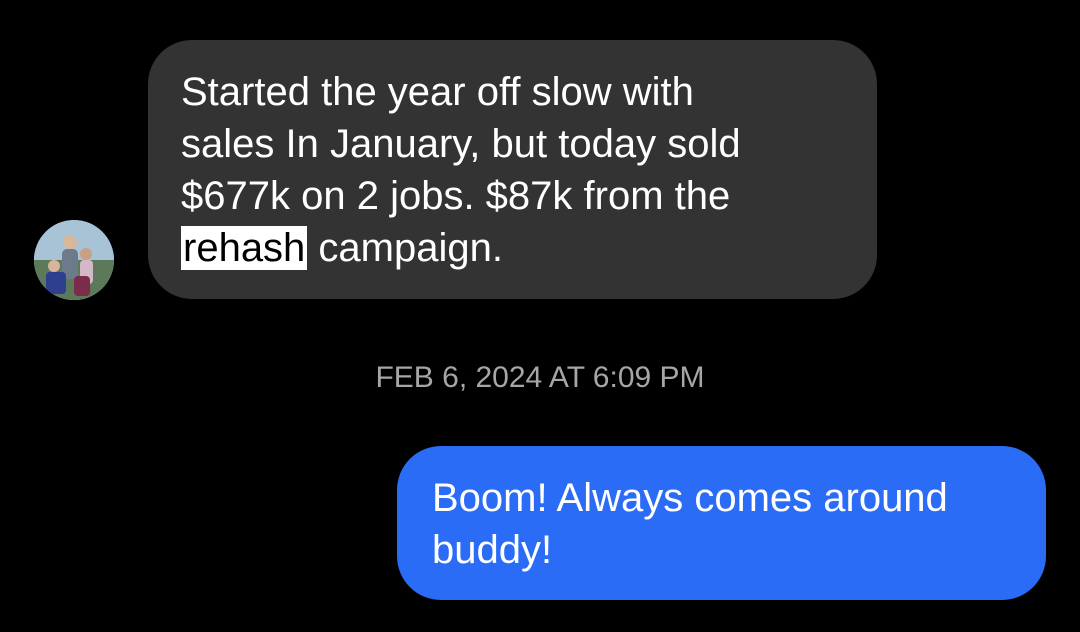 The width and height of the screenshot is (1080, 632). I want to click on avatar-photo-icon, so click(74, 260).